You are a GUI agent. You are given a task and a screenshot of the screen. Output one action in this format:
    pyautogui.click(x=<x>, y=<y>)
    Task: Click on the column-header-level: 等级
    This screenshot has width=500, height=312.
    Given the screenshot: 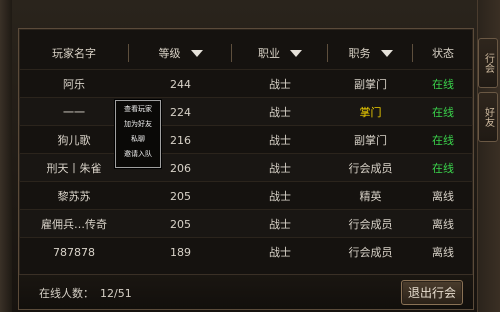 What is the action you would take?
    pyautogui.click(x=180, y=53)
    